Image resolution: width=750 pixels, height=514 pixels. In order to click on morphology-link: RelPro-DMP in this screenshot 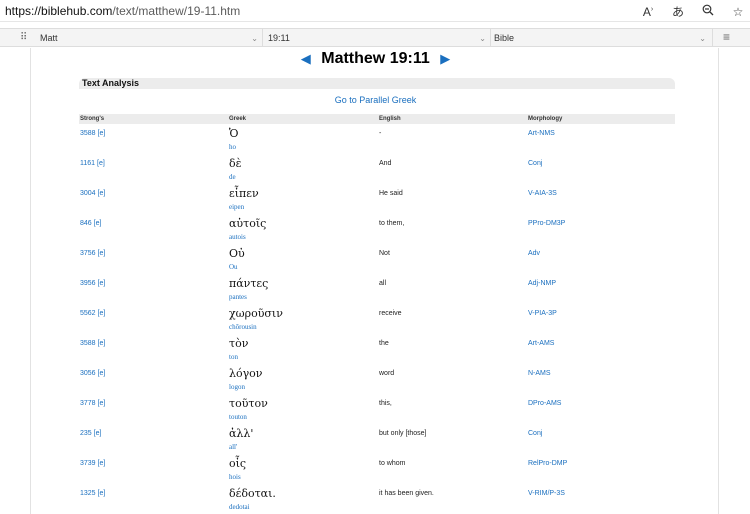, I will do `click(547, 463)`.